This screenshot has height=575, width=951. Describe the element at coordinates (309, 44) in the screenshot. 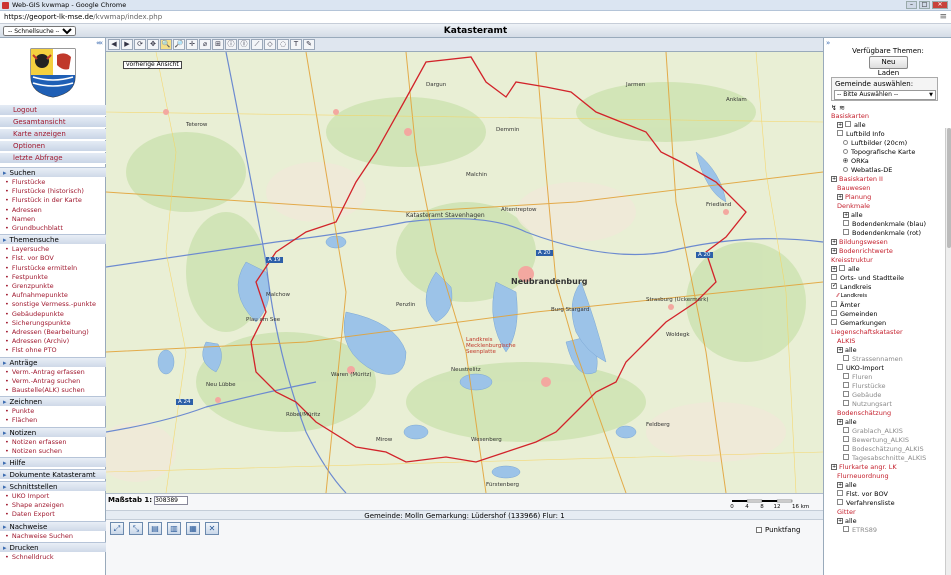

I see `freehand-tool-button: ✎` at that location.